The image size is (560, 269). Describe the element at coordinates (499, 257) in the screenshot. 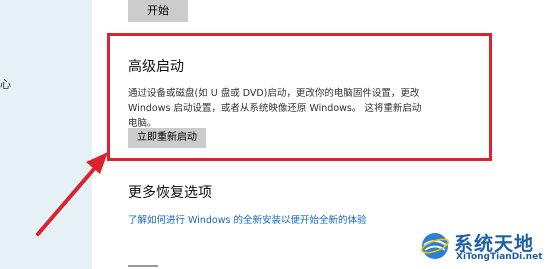

I see `watermark-url: XiTongTianDi.net` at that location.